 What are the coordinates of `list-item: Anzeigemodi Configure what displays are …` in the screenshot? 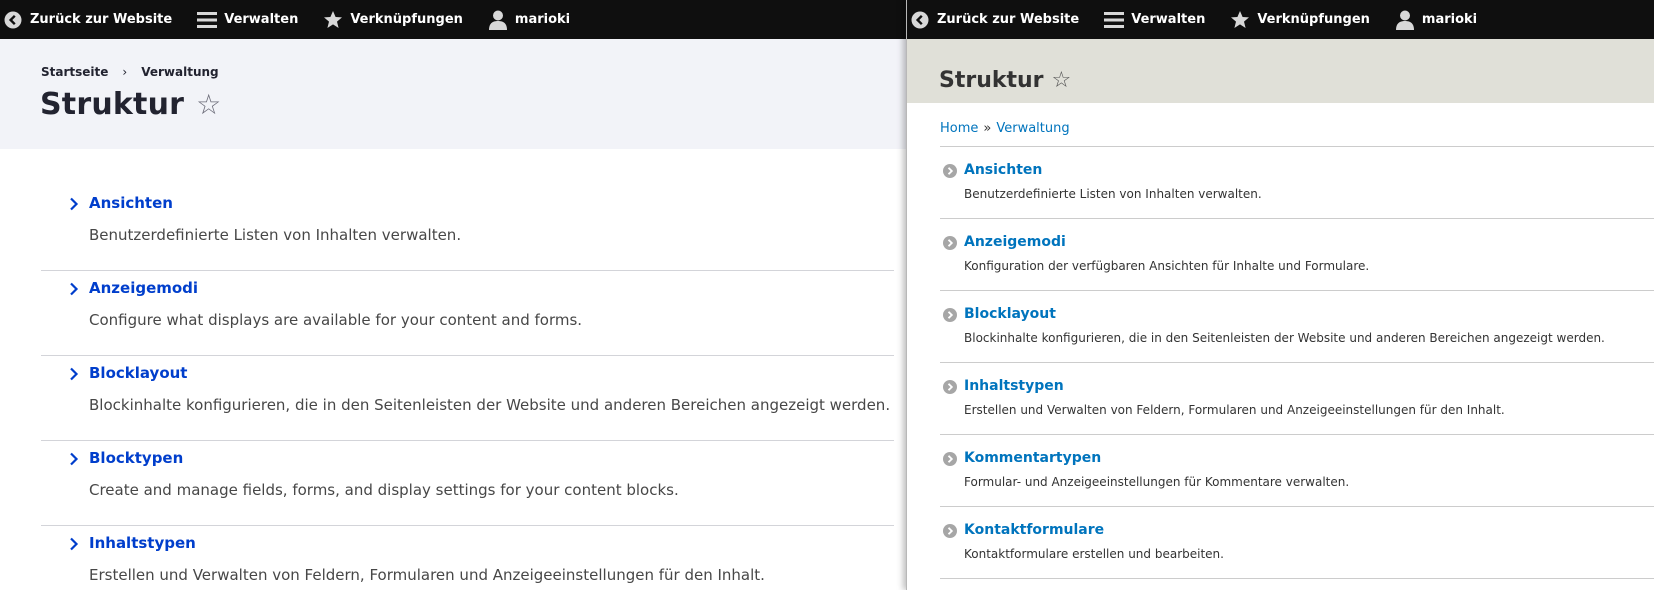 It's located at (467, 313).